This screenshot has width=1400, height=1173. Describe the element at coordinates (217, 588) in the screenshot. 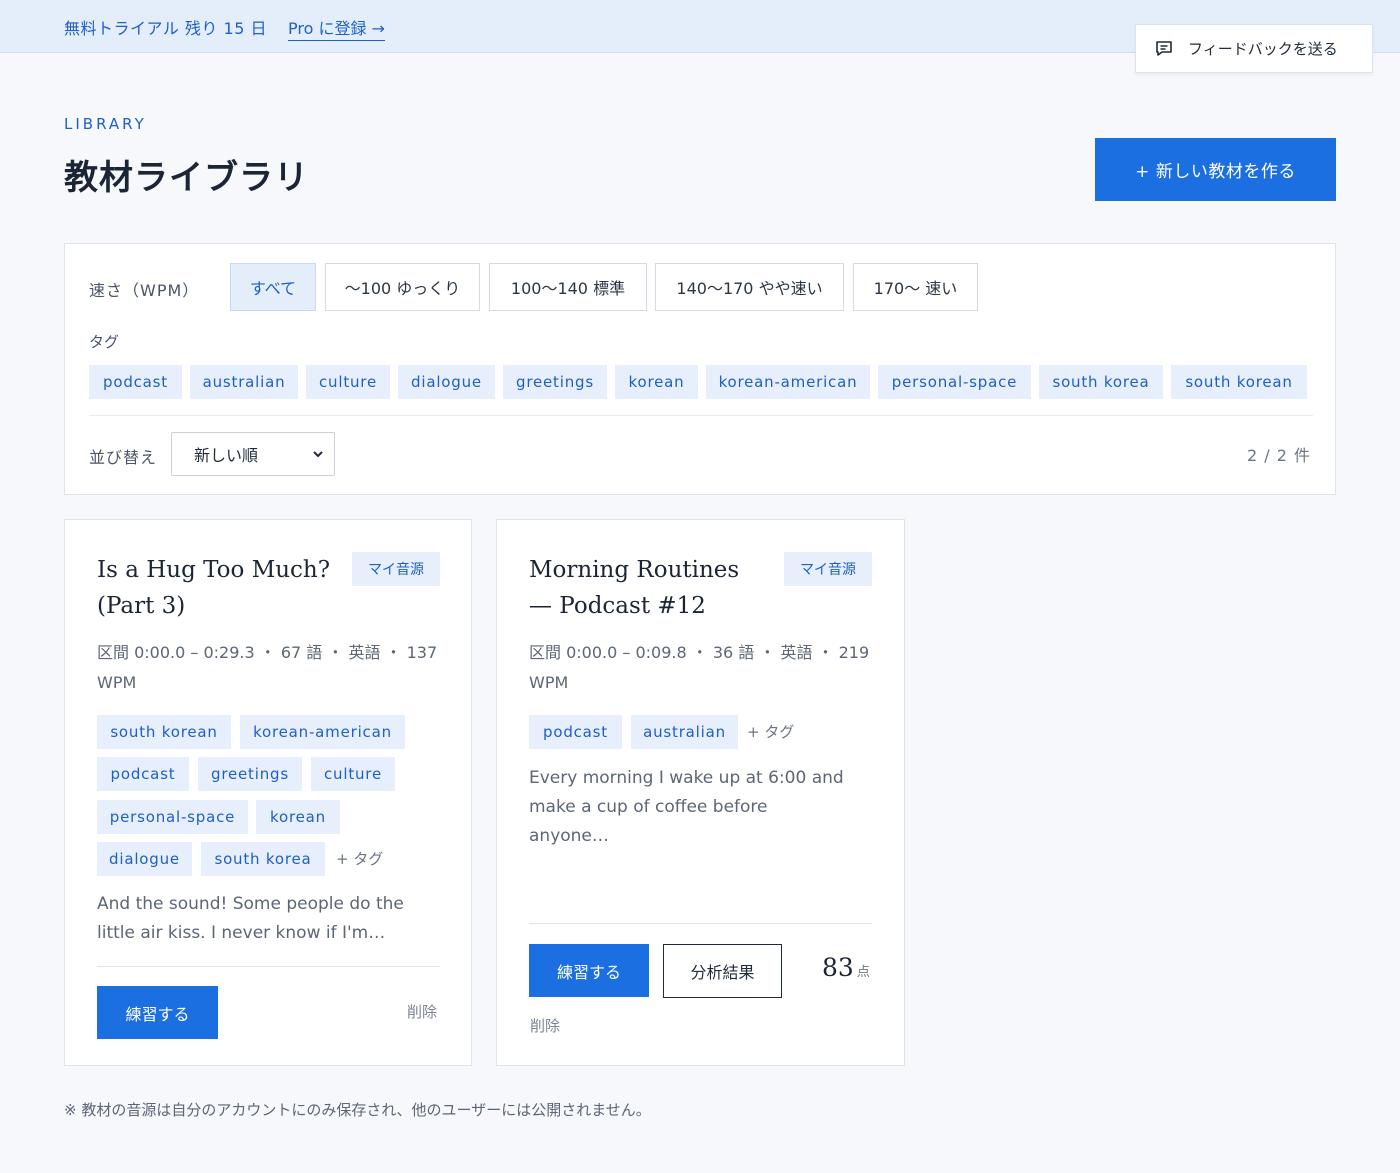

I see `card-title: Is a Hug Too Much? (Part 3)` at that location.